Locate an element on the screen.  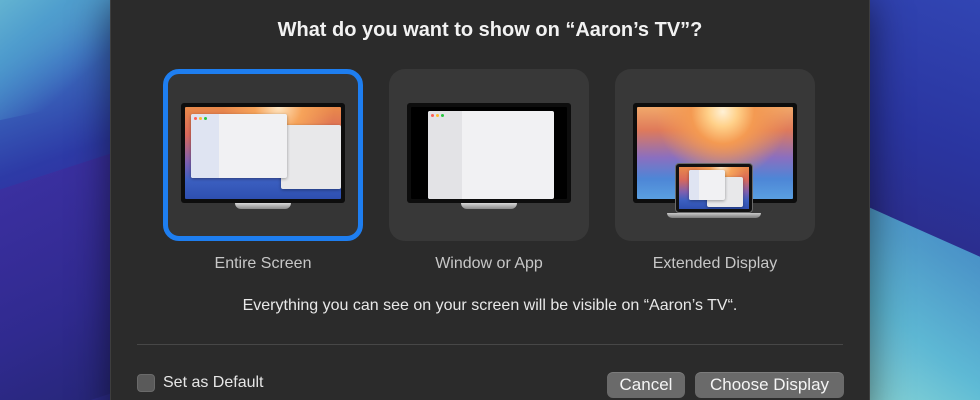
window-or-app-tile is located at coordinates (489, 155).